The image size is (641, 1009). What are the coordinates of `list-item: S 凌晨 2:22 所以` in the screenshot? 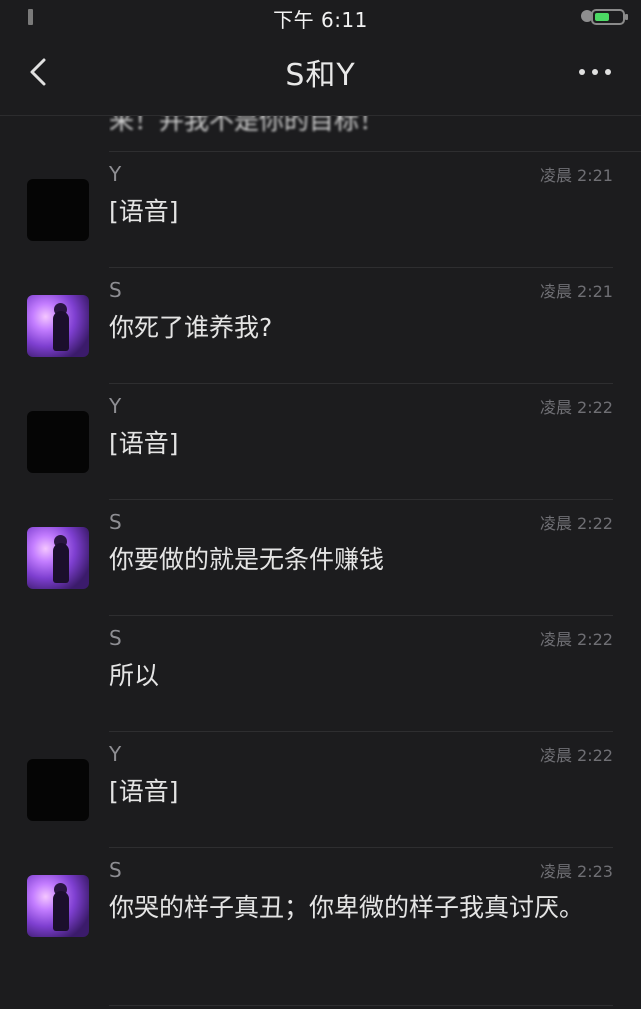 It's located at (320, 674).